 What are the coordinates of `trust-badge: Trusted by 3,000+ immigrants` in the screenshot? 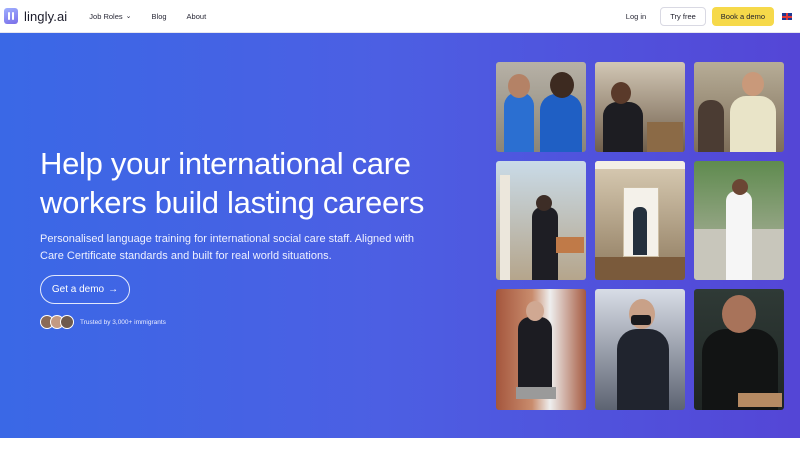 It's located at (103, 322).